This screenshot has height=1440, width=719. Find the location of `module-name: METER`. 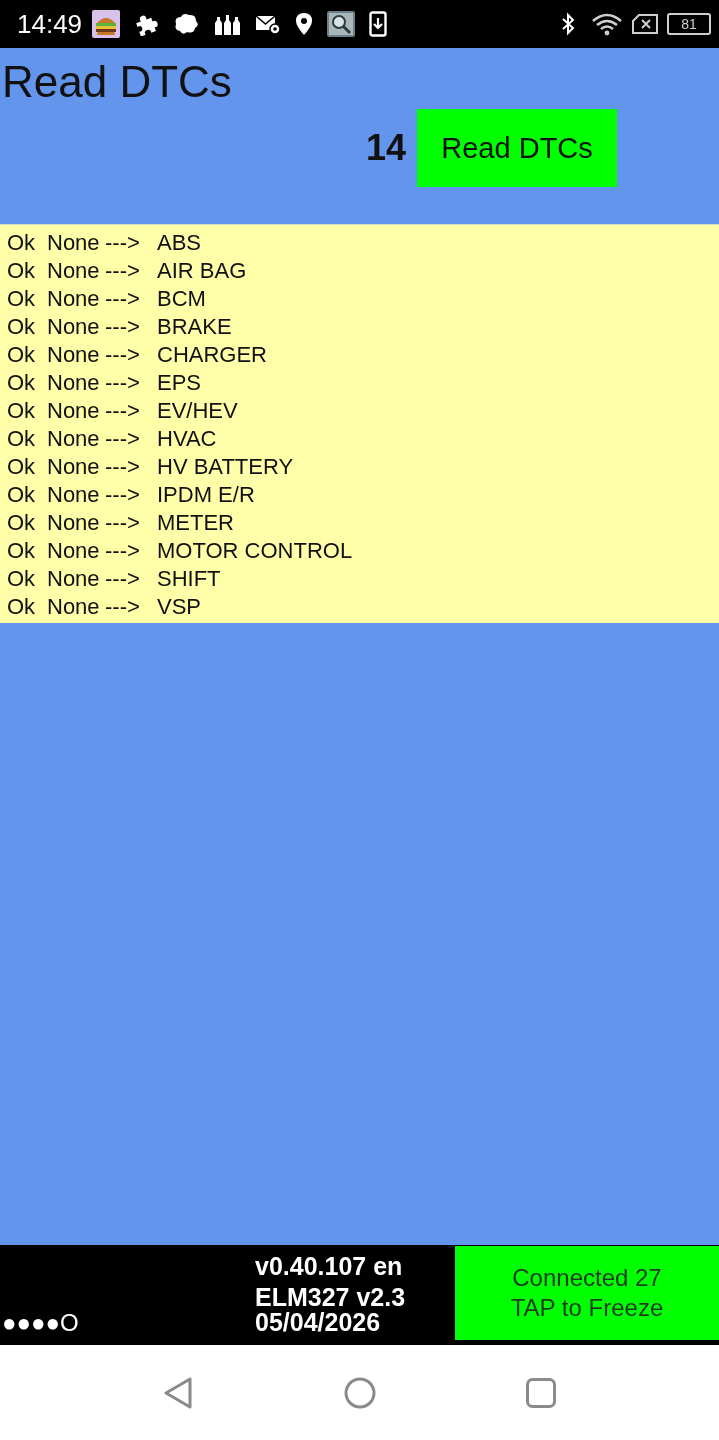

module-name: METER is located at coordinates (195, 523).